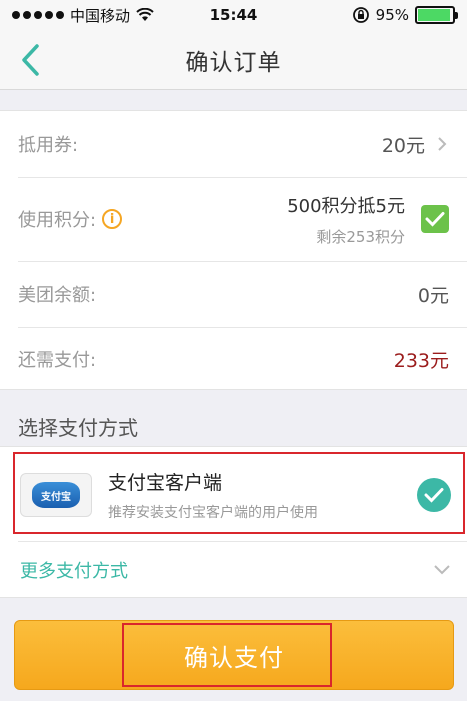 This screenshot has width=467, height=701. What do you see at coordinates (421, 360) in the screenshot?
I see `amount-due-value: 233元` at bounding box center [421, 360].